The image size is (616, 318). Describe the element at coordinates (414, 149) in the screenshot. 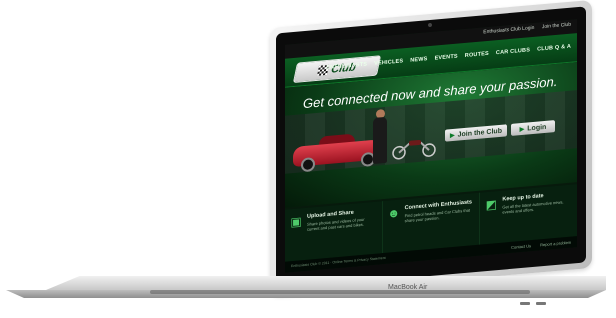

I see `motorcycle-icon` at that location.